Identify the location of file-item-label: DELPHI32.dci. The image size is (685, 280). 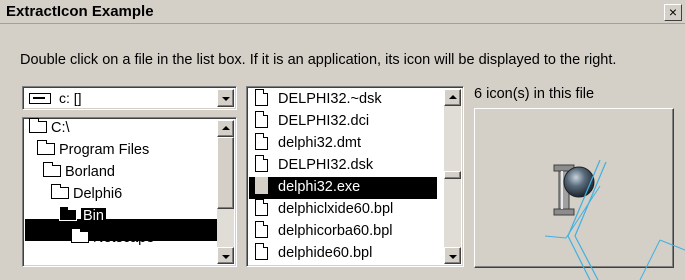
(324, 121).